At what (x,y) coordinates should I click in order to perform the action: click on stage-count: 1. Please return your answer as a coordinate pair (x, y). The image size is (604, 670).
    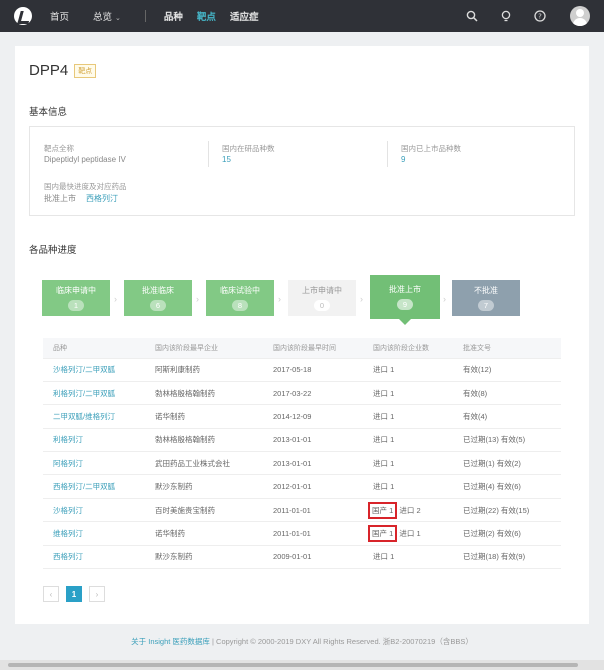
    Looking at the image, I should click on (76, 305).